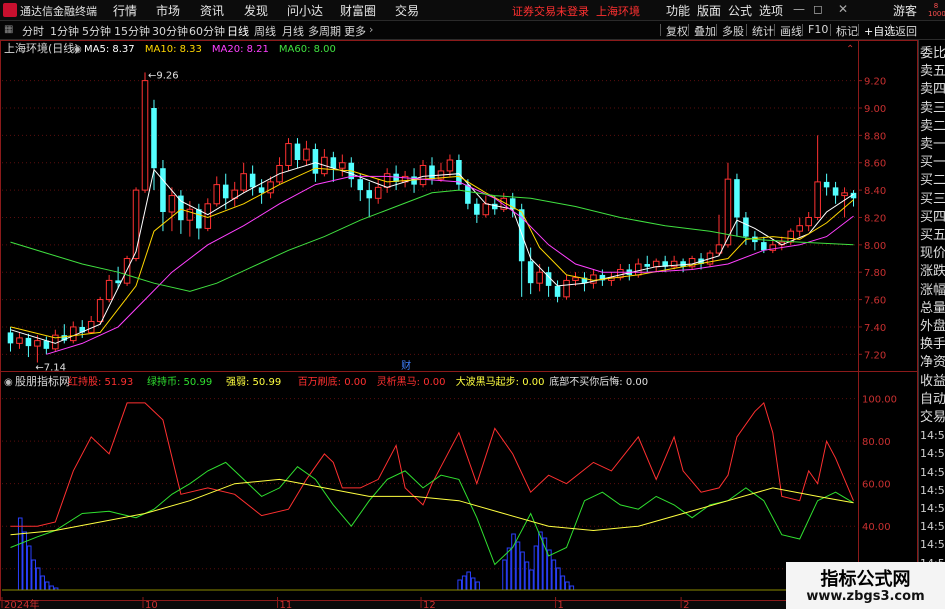  I want to click on close-icon: ✕, so click(843, 9).